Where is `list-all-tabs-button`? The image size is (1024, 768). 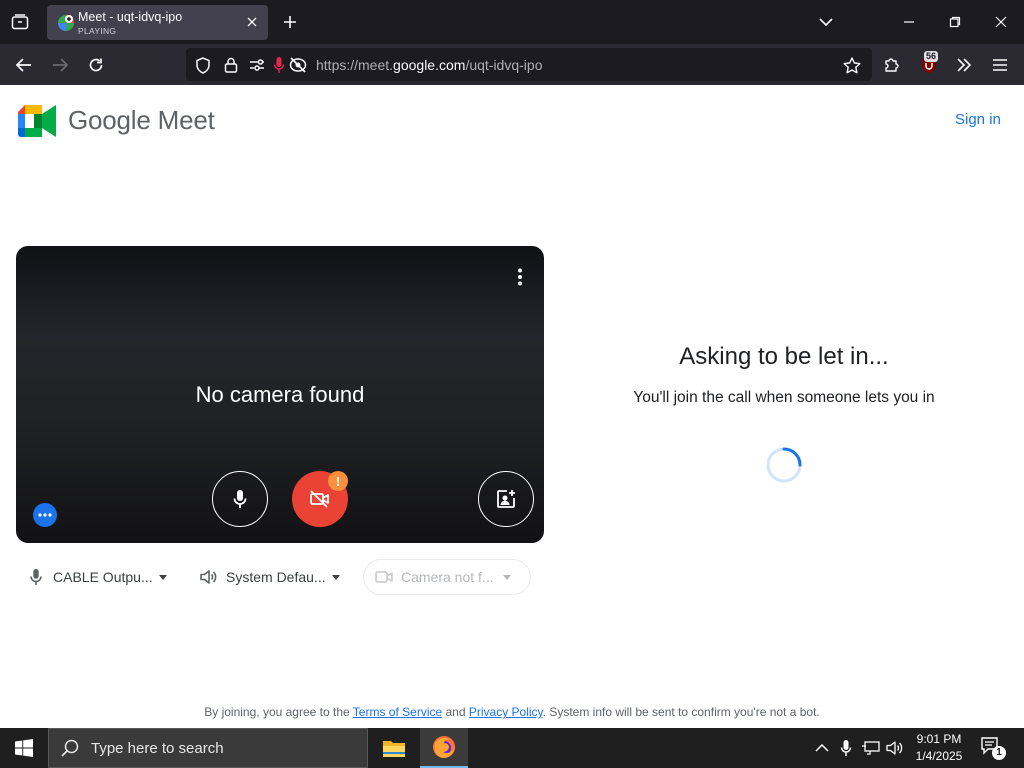
list-all-tabs-button is located at coordinates (826, 22).